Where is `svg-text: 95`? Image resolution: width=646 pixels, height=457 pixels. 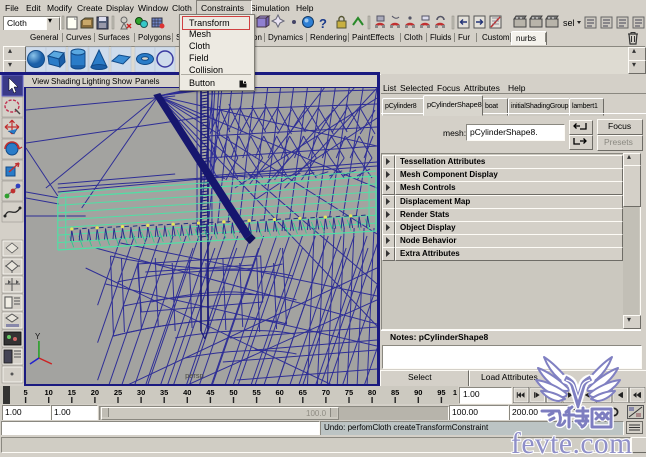 svg-text: 95 is located at coordinates (441, 392).